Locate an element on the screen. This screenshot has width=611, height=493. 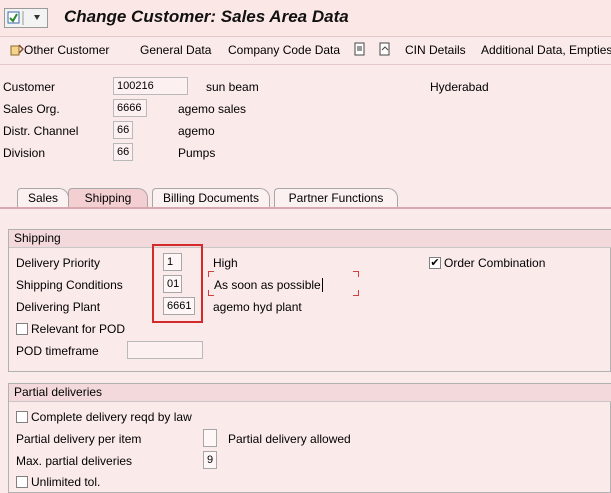
general-data-button: General Data is located at coordinates (175, 50).